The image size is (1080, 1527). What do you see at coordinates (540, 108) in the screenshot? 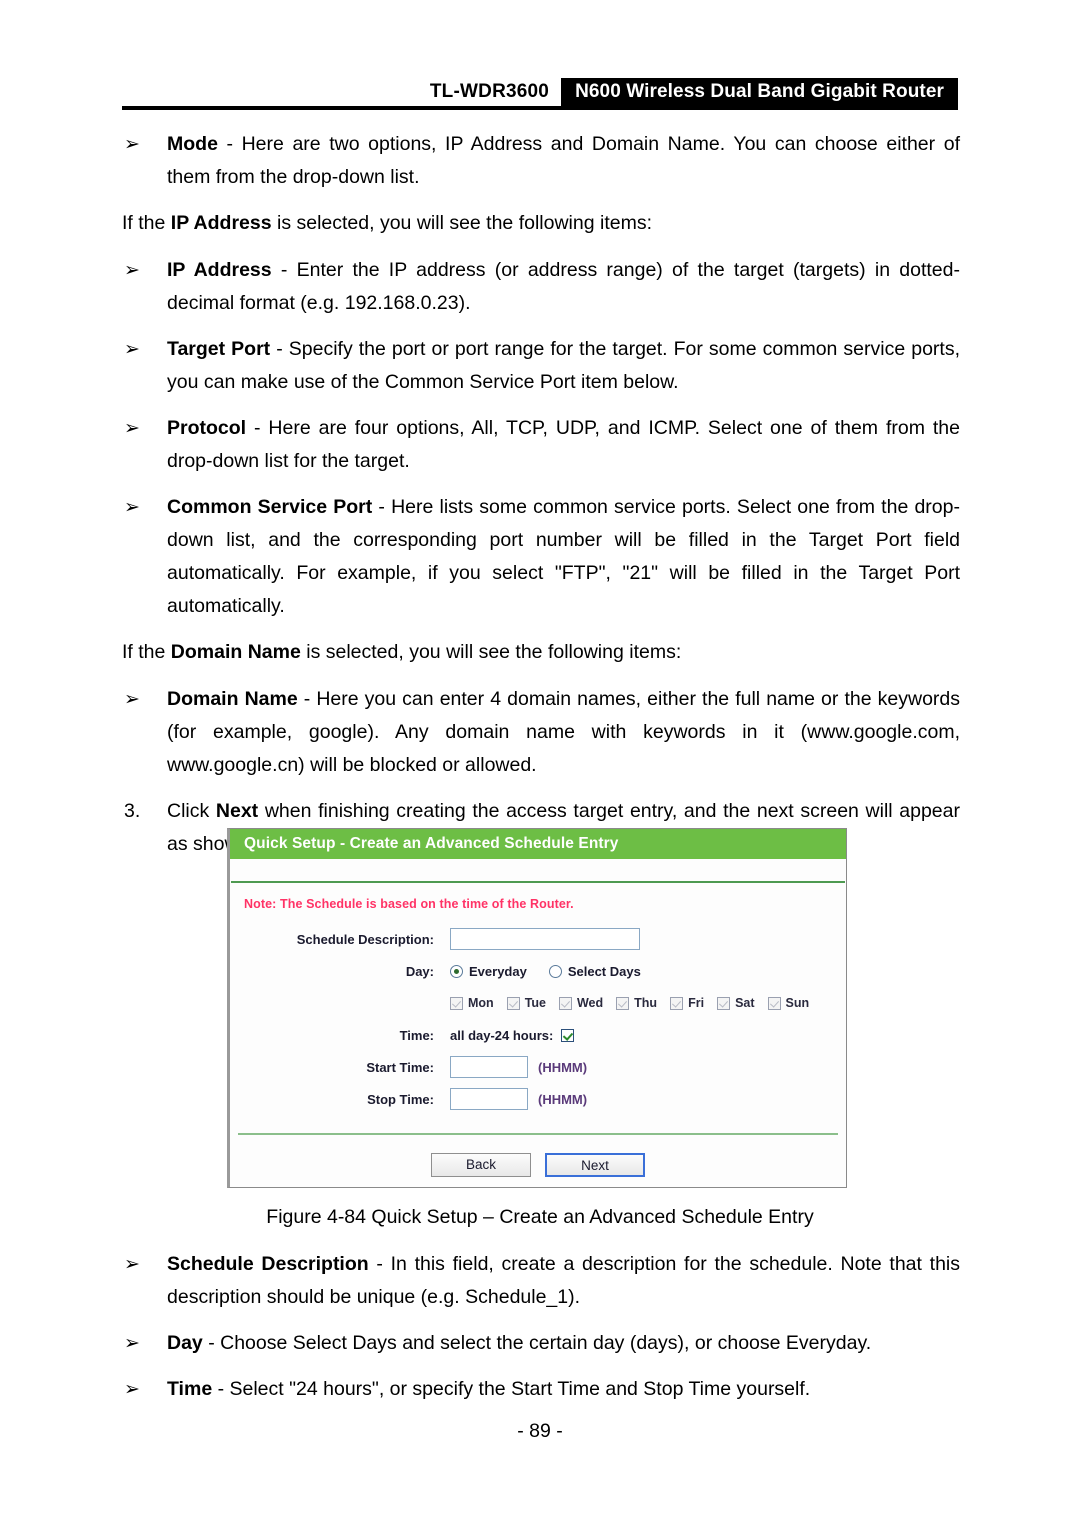
I see `header-rule` at bounding box center [540, 108].